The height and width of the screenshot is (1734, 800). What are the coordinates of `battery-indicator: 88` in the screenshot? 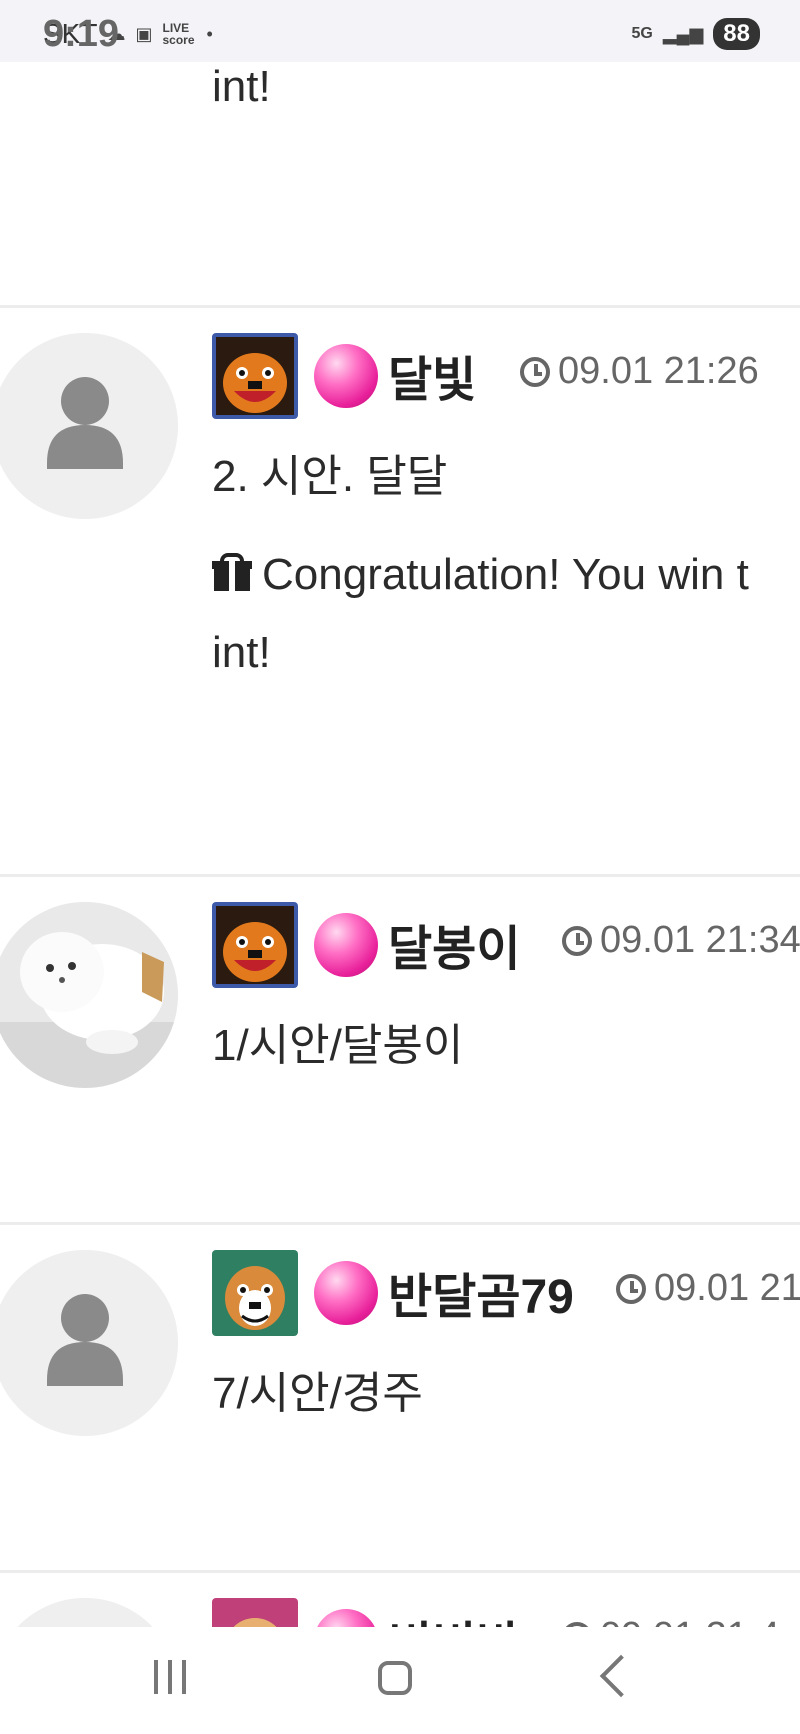 It's located at (736, 34).